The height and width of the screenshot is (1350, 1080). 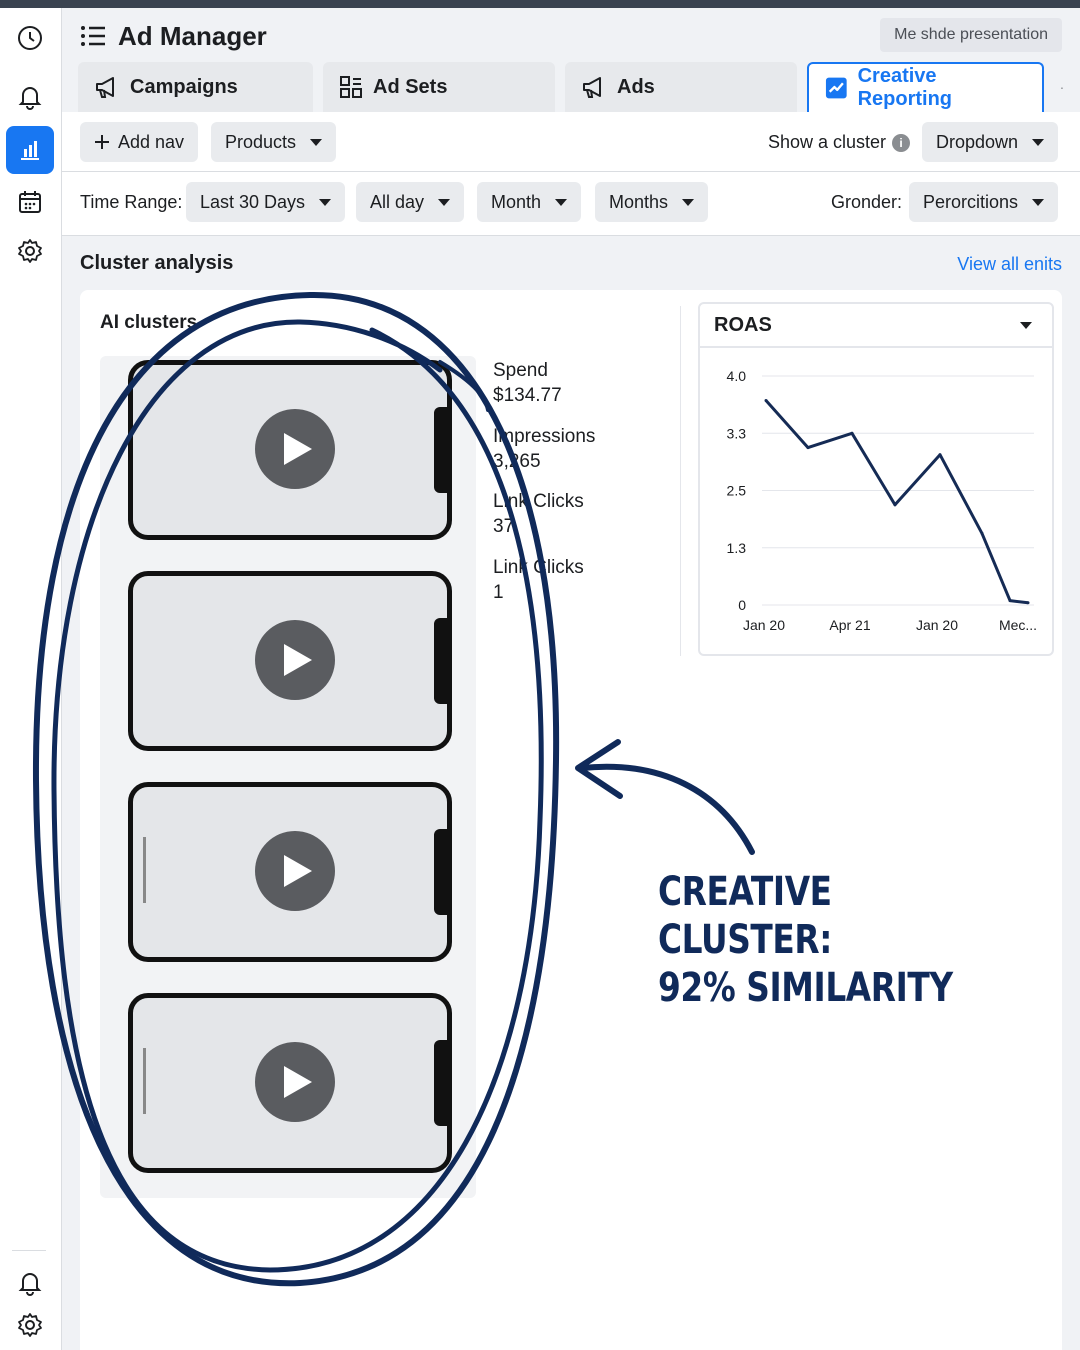 I want to click on tab-label: Creative Reporting, so click(x=905, y=87).